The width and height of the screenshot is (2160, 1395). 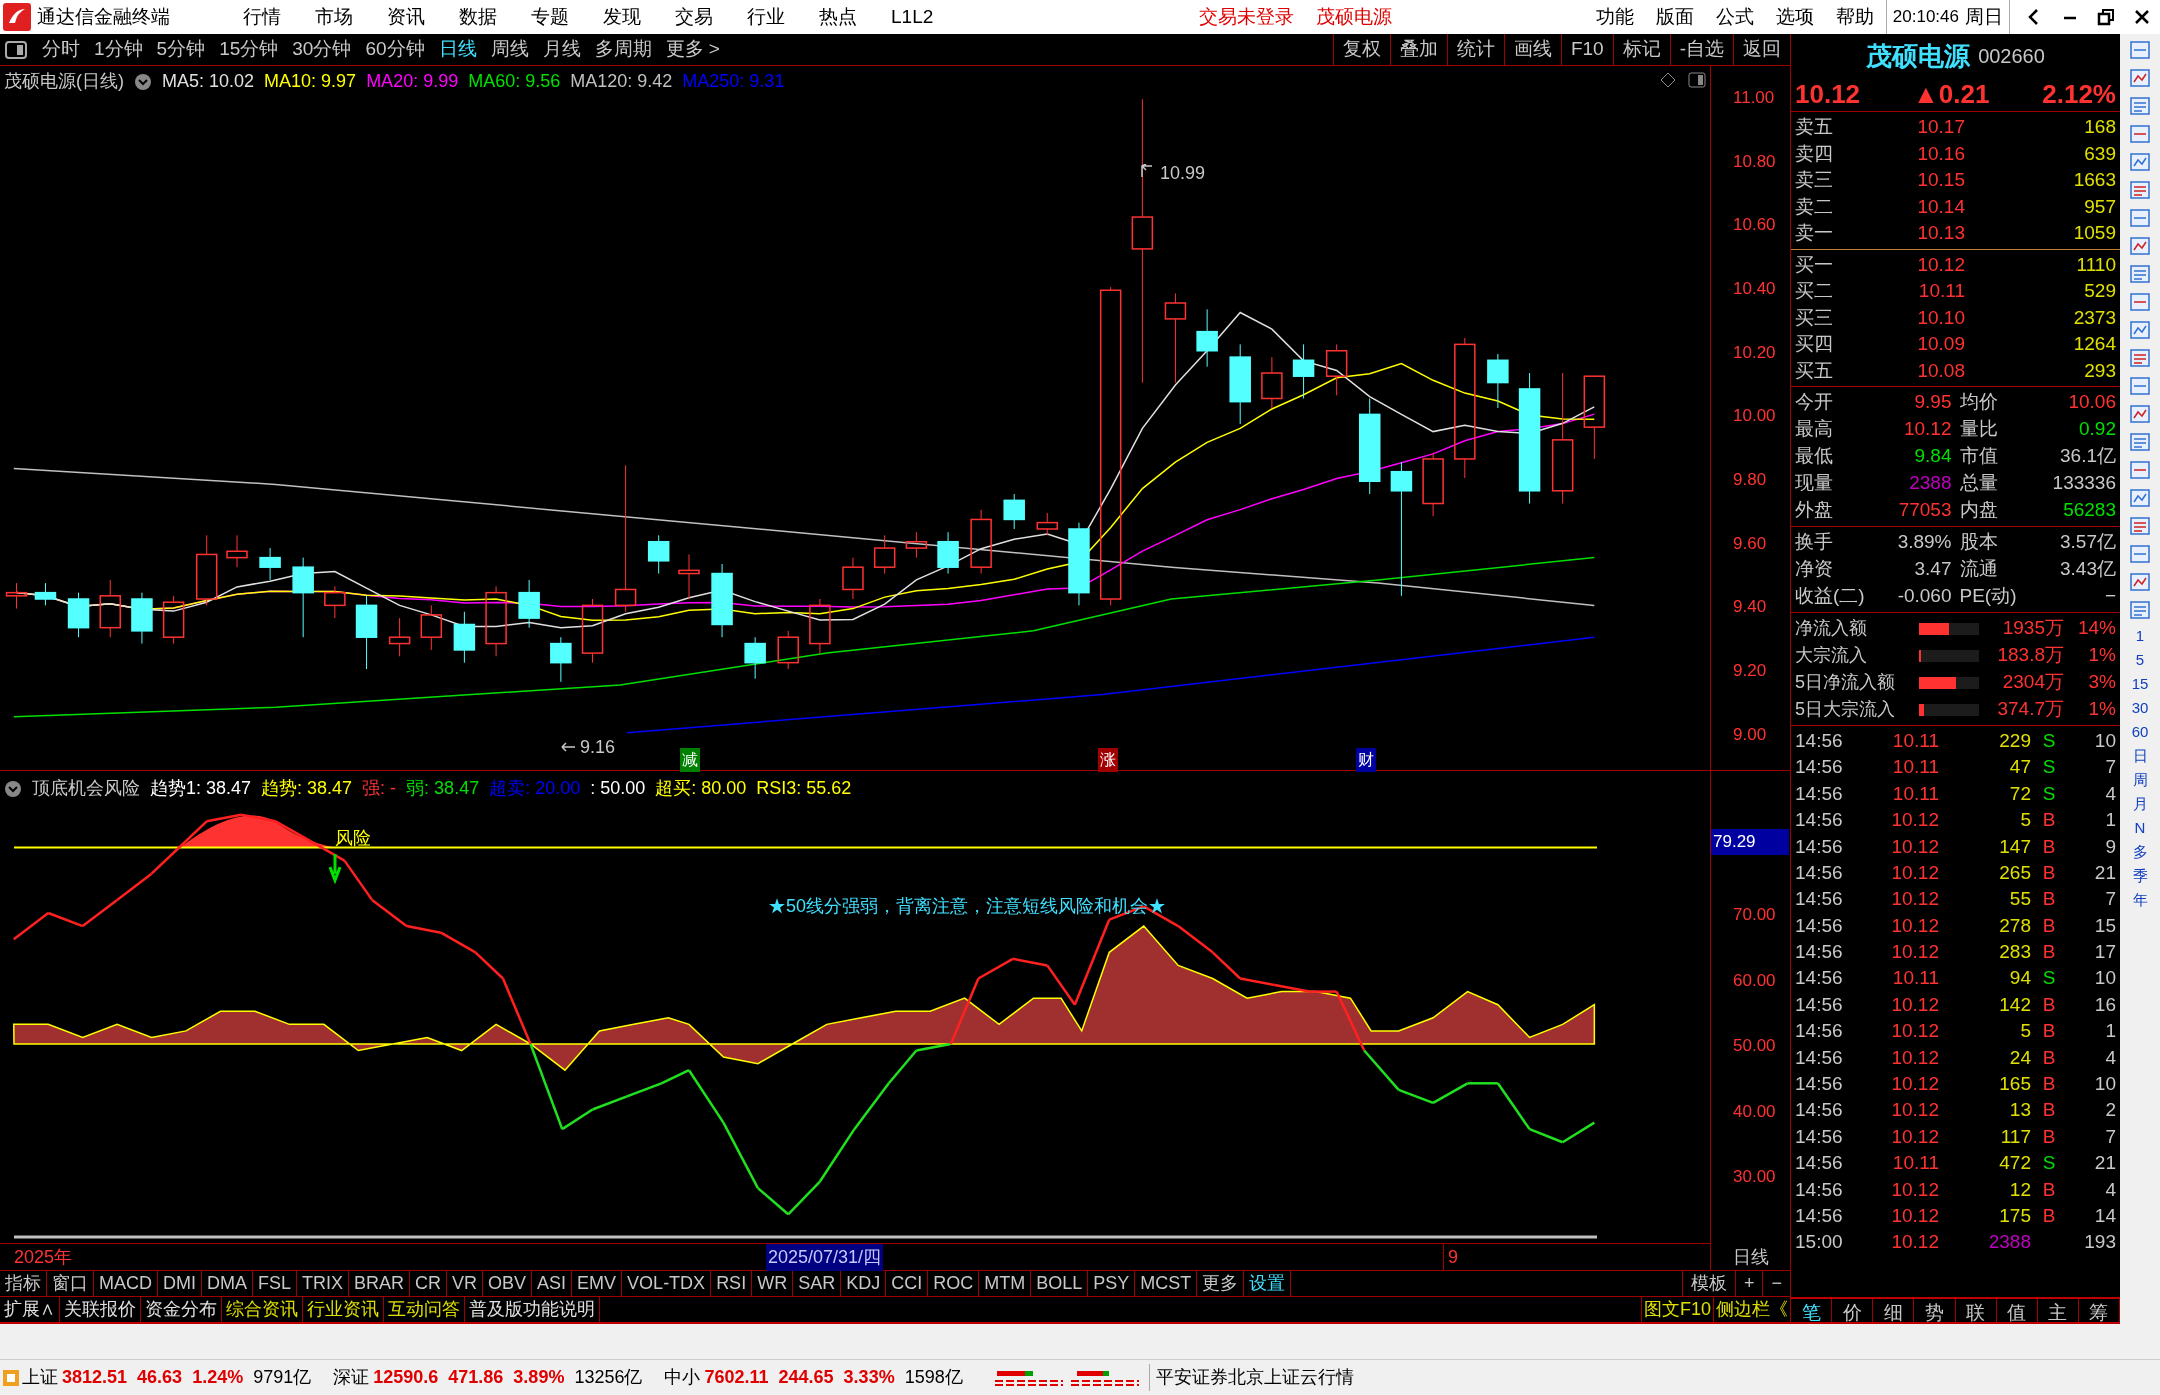 I want to click on indicator-tab: 指标, so click(x=23, y=1283).